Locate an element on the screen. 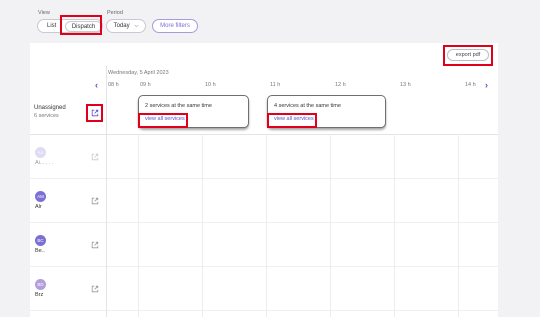  hour-label: 13 h is located at coordinates (405, 85).